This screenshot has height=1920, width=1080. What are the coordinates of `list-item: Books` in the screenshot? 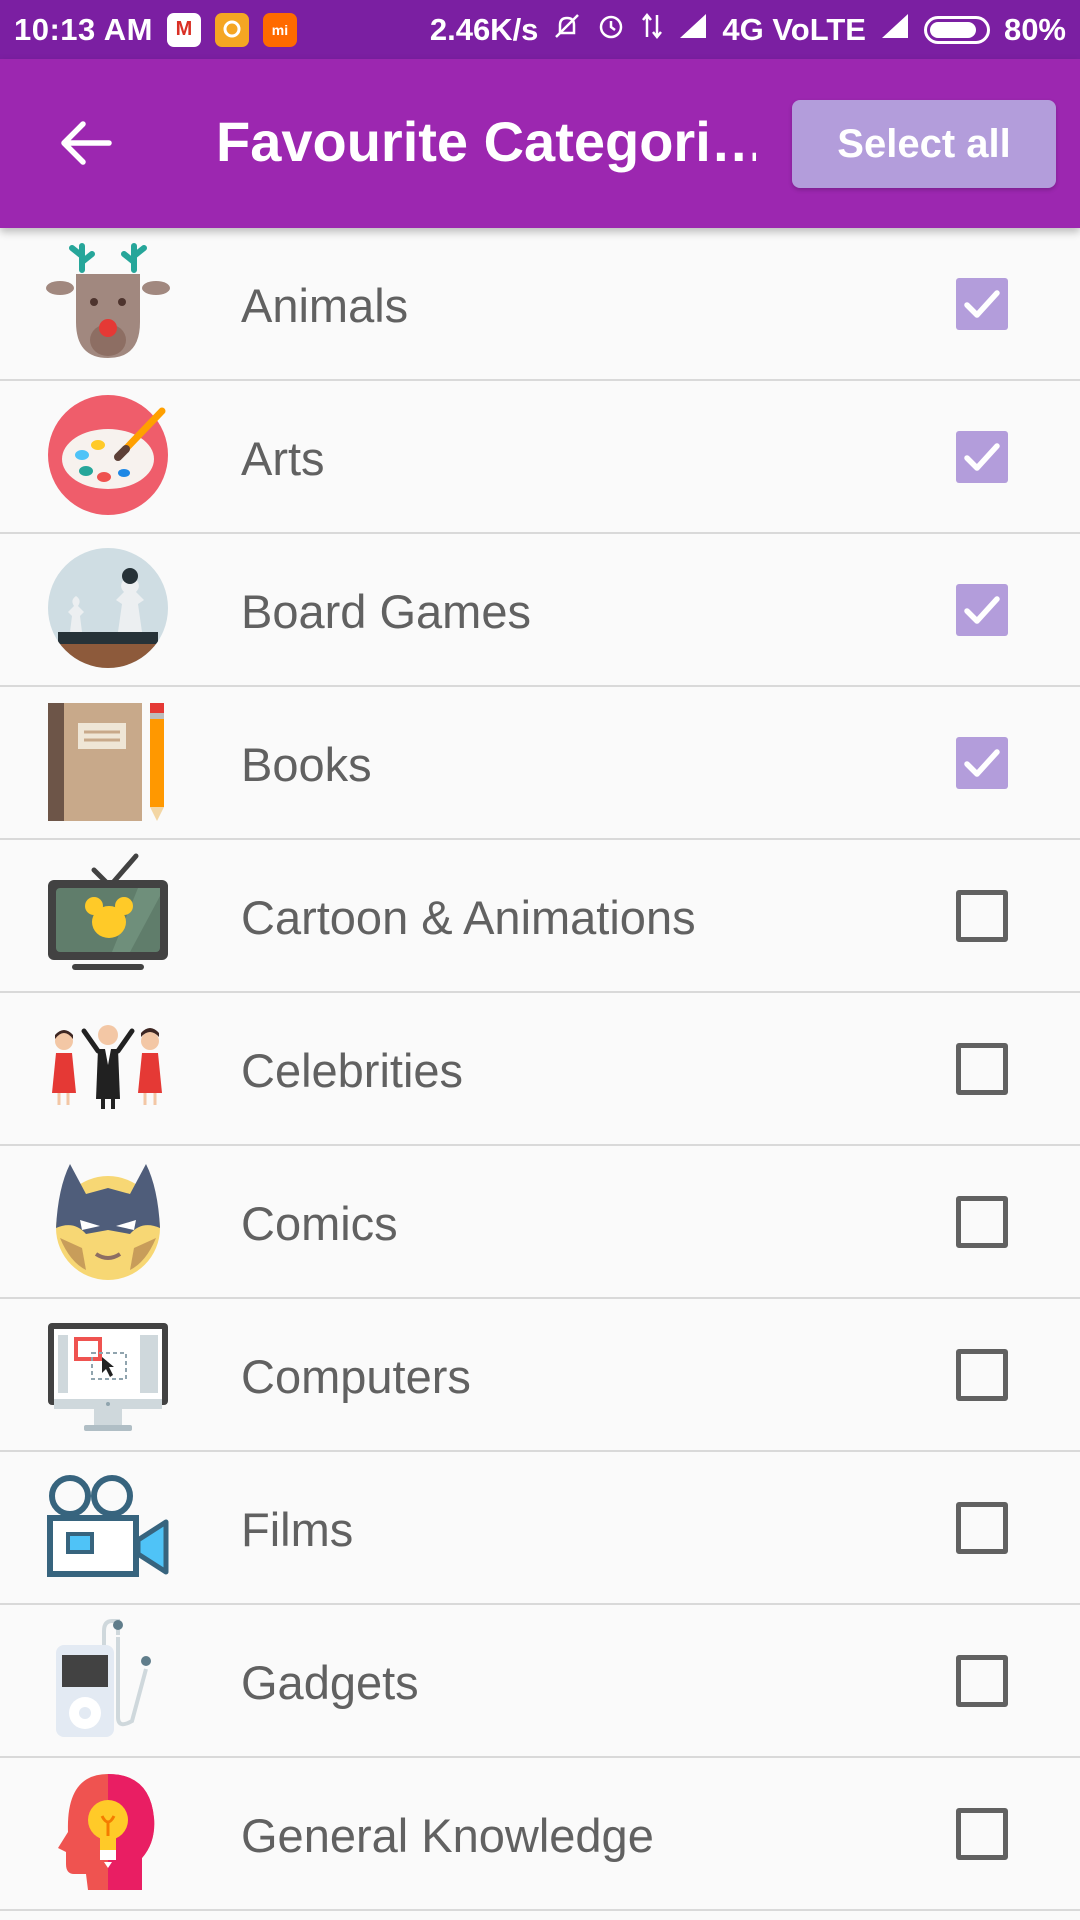 It's located at (540, 763).